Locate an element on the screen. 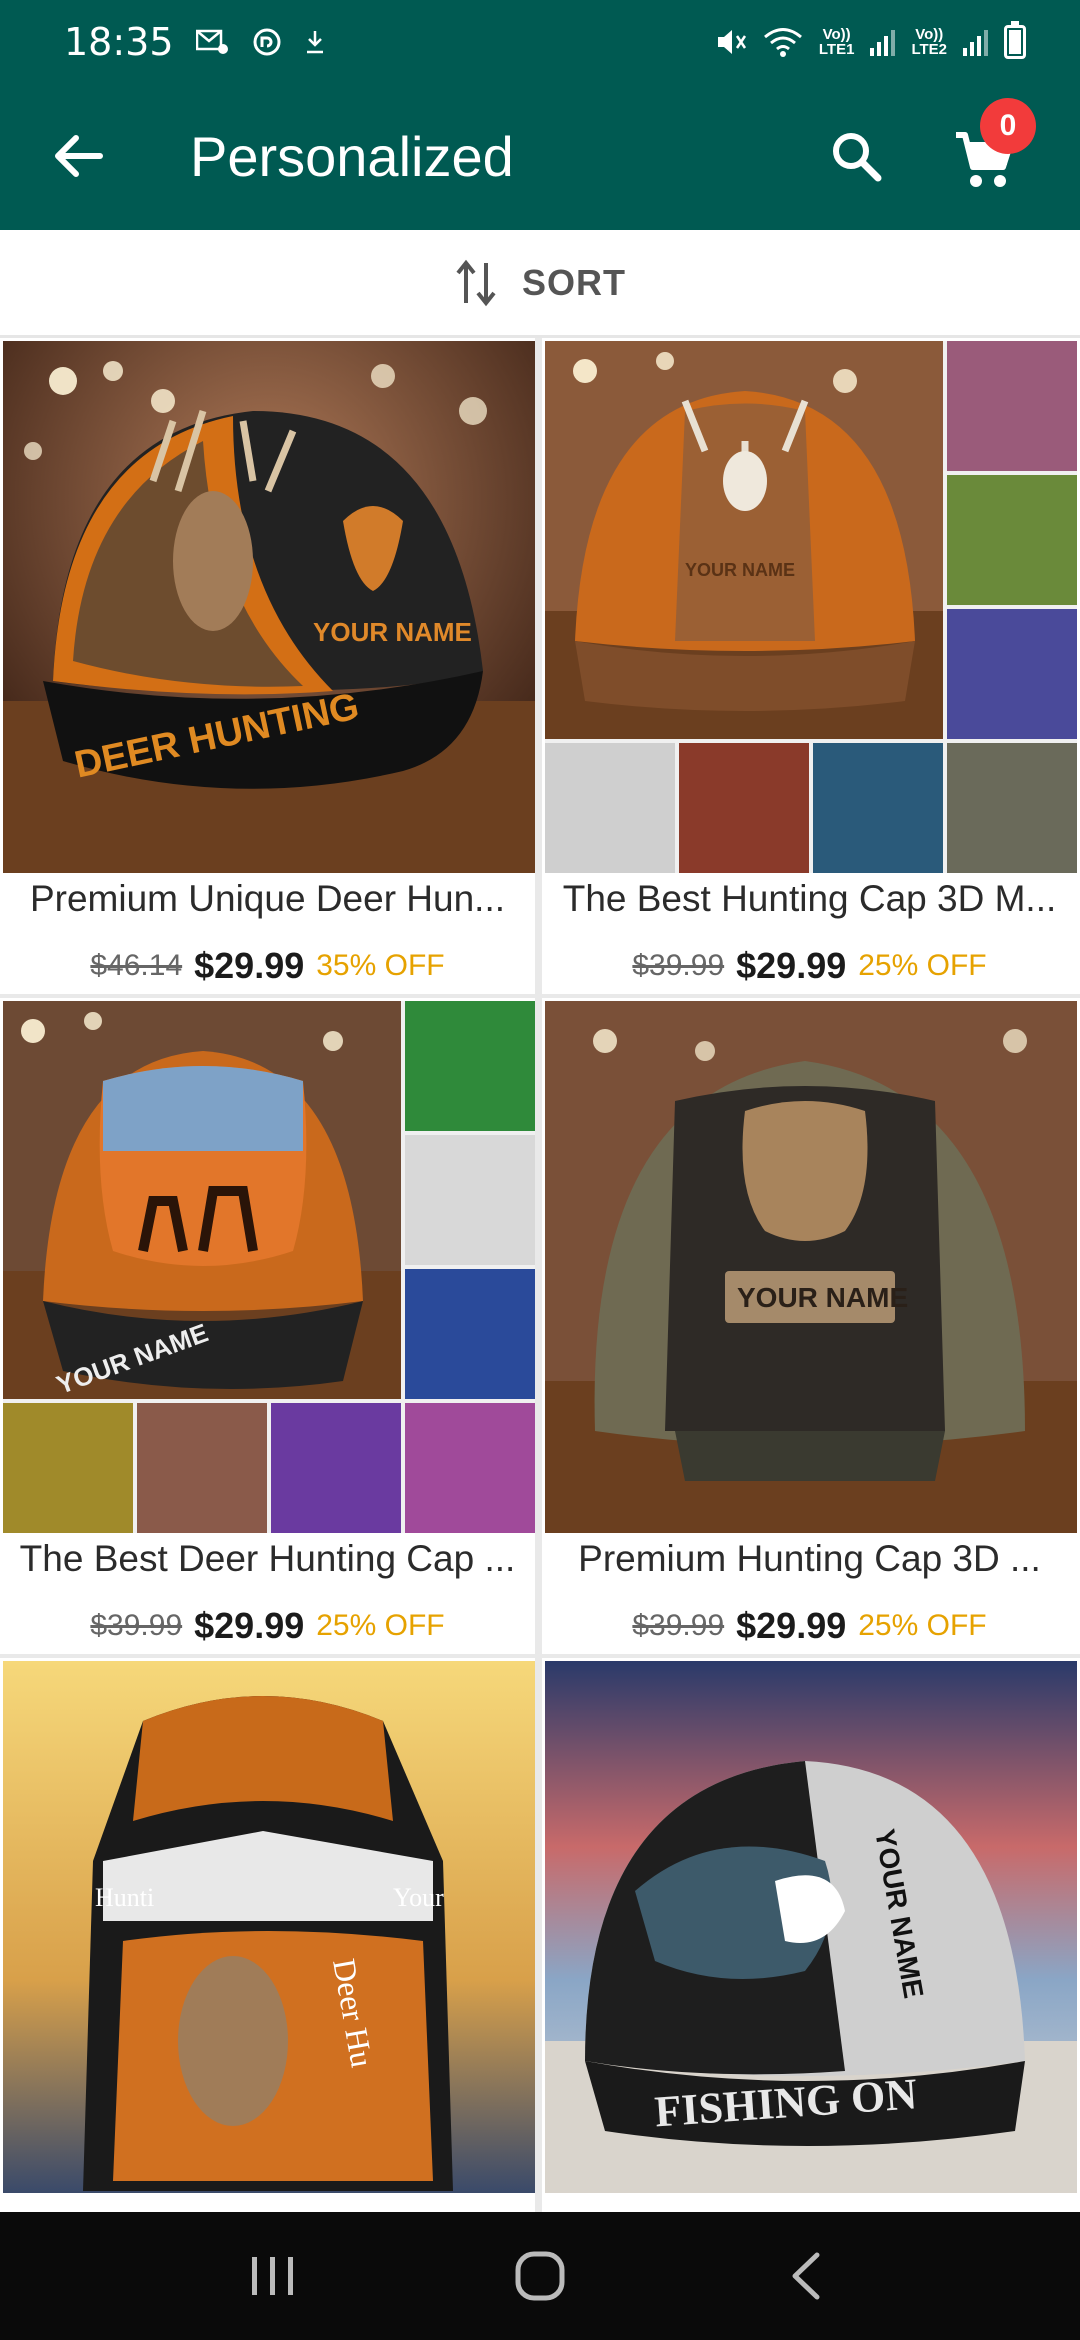  signal-1-icon is located at coordinates (883, 42).